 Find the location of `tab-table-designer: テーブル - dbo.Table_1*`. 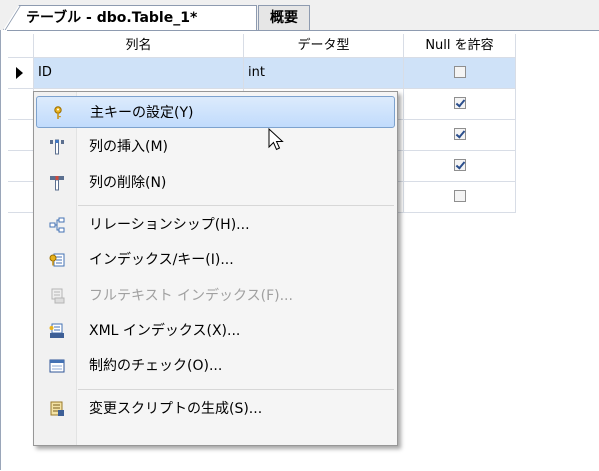

tab-table-designer: テーブル - dbo.Table_1* is located at coordinates (130, 17).